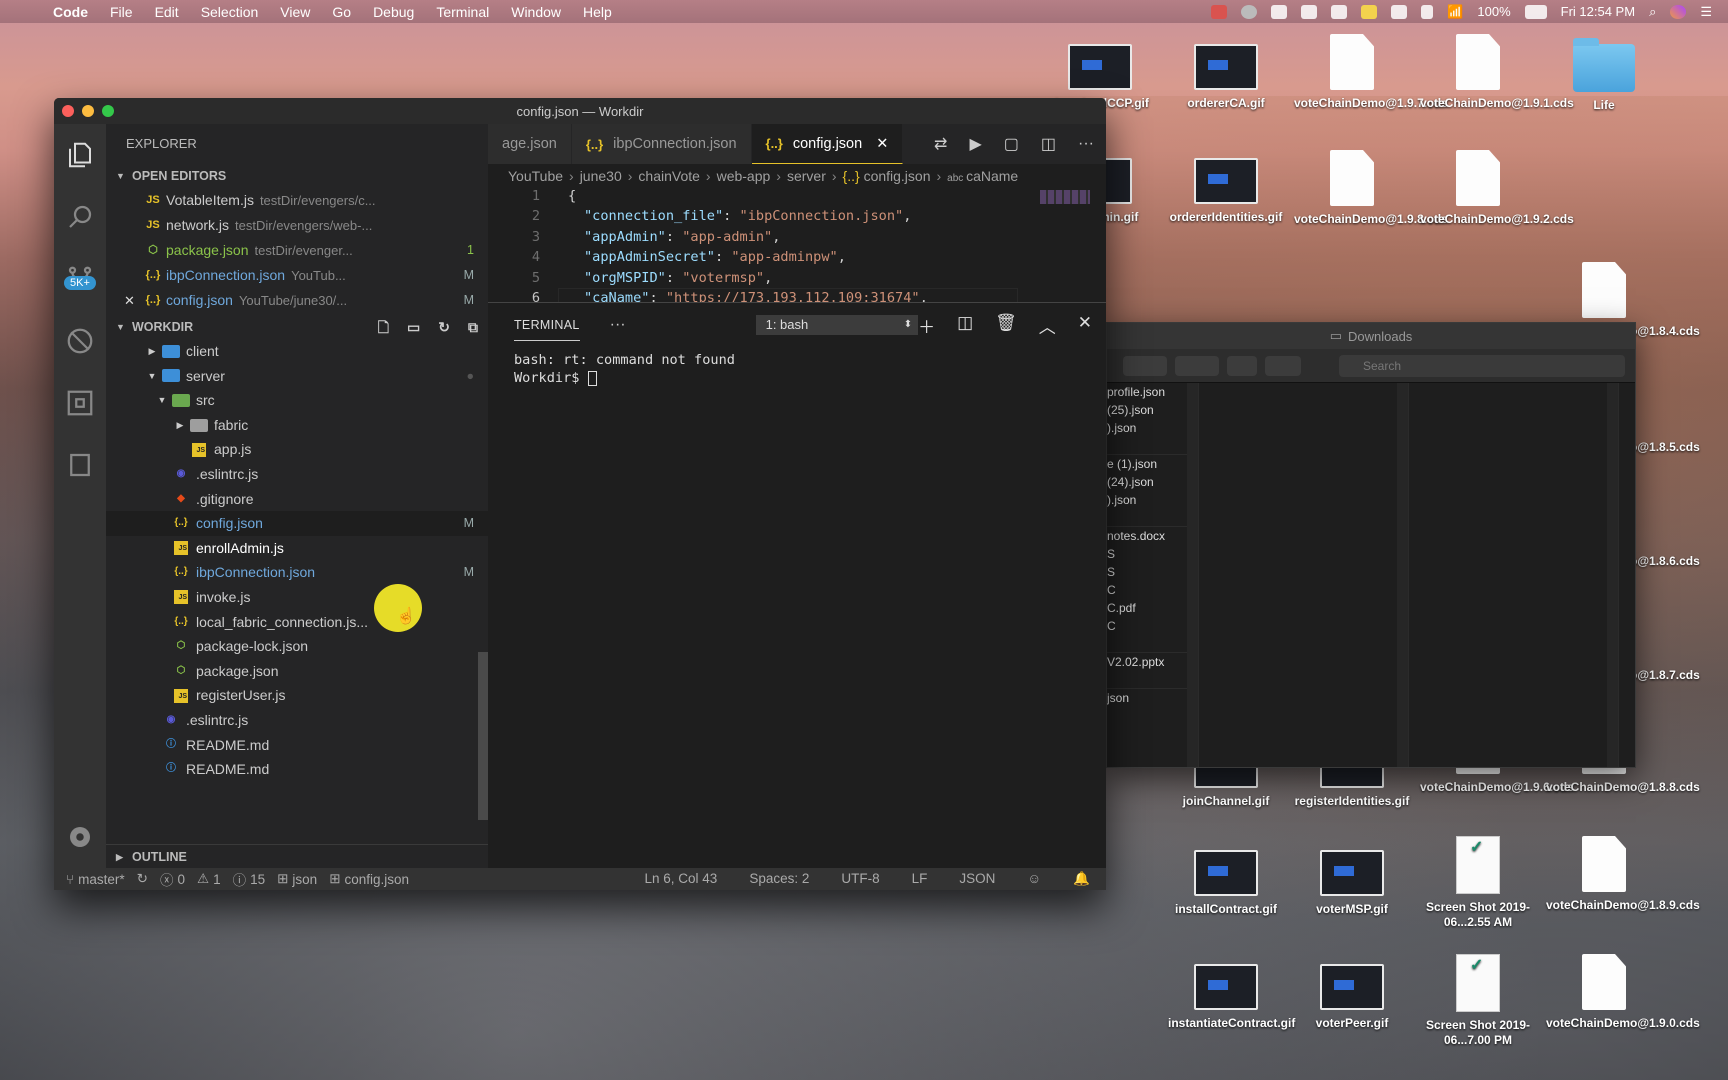 The width and height of the screenshot is (1728, 1080). What do you see at coordinates (1226, 191) in the screenshot?
I see `desktop-icon: ordererIdentities.gif` at bounding box center [1226, 191].